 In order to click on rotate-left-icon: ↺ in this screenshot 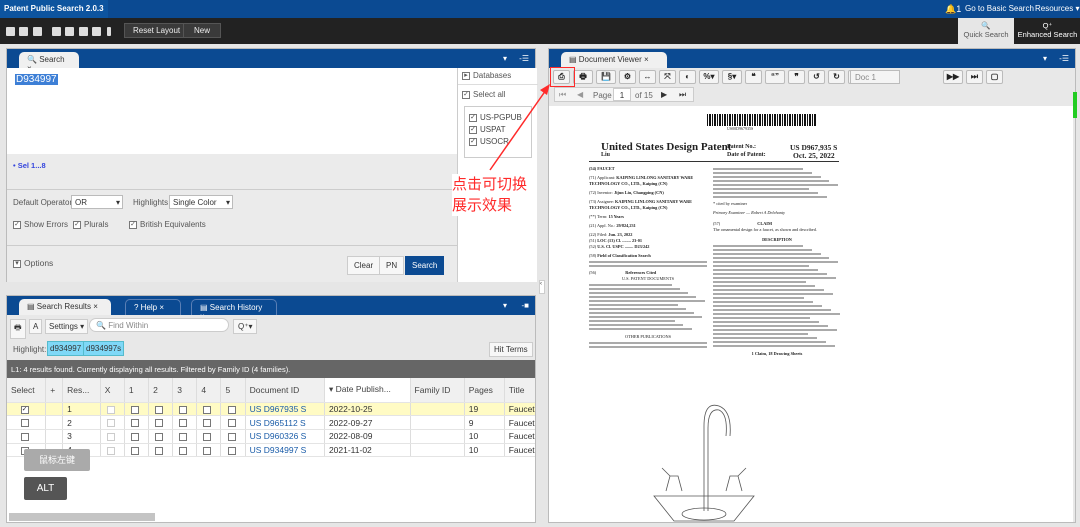, I will do `click(816, 77)`.